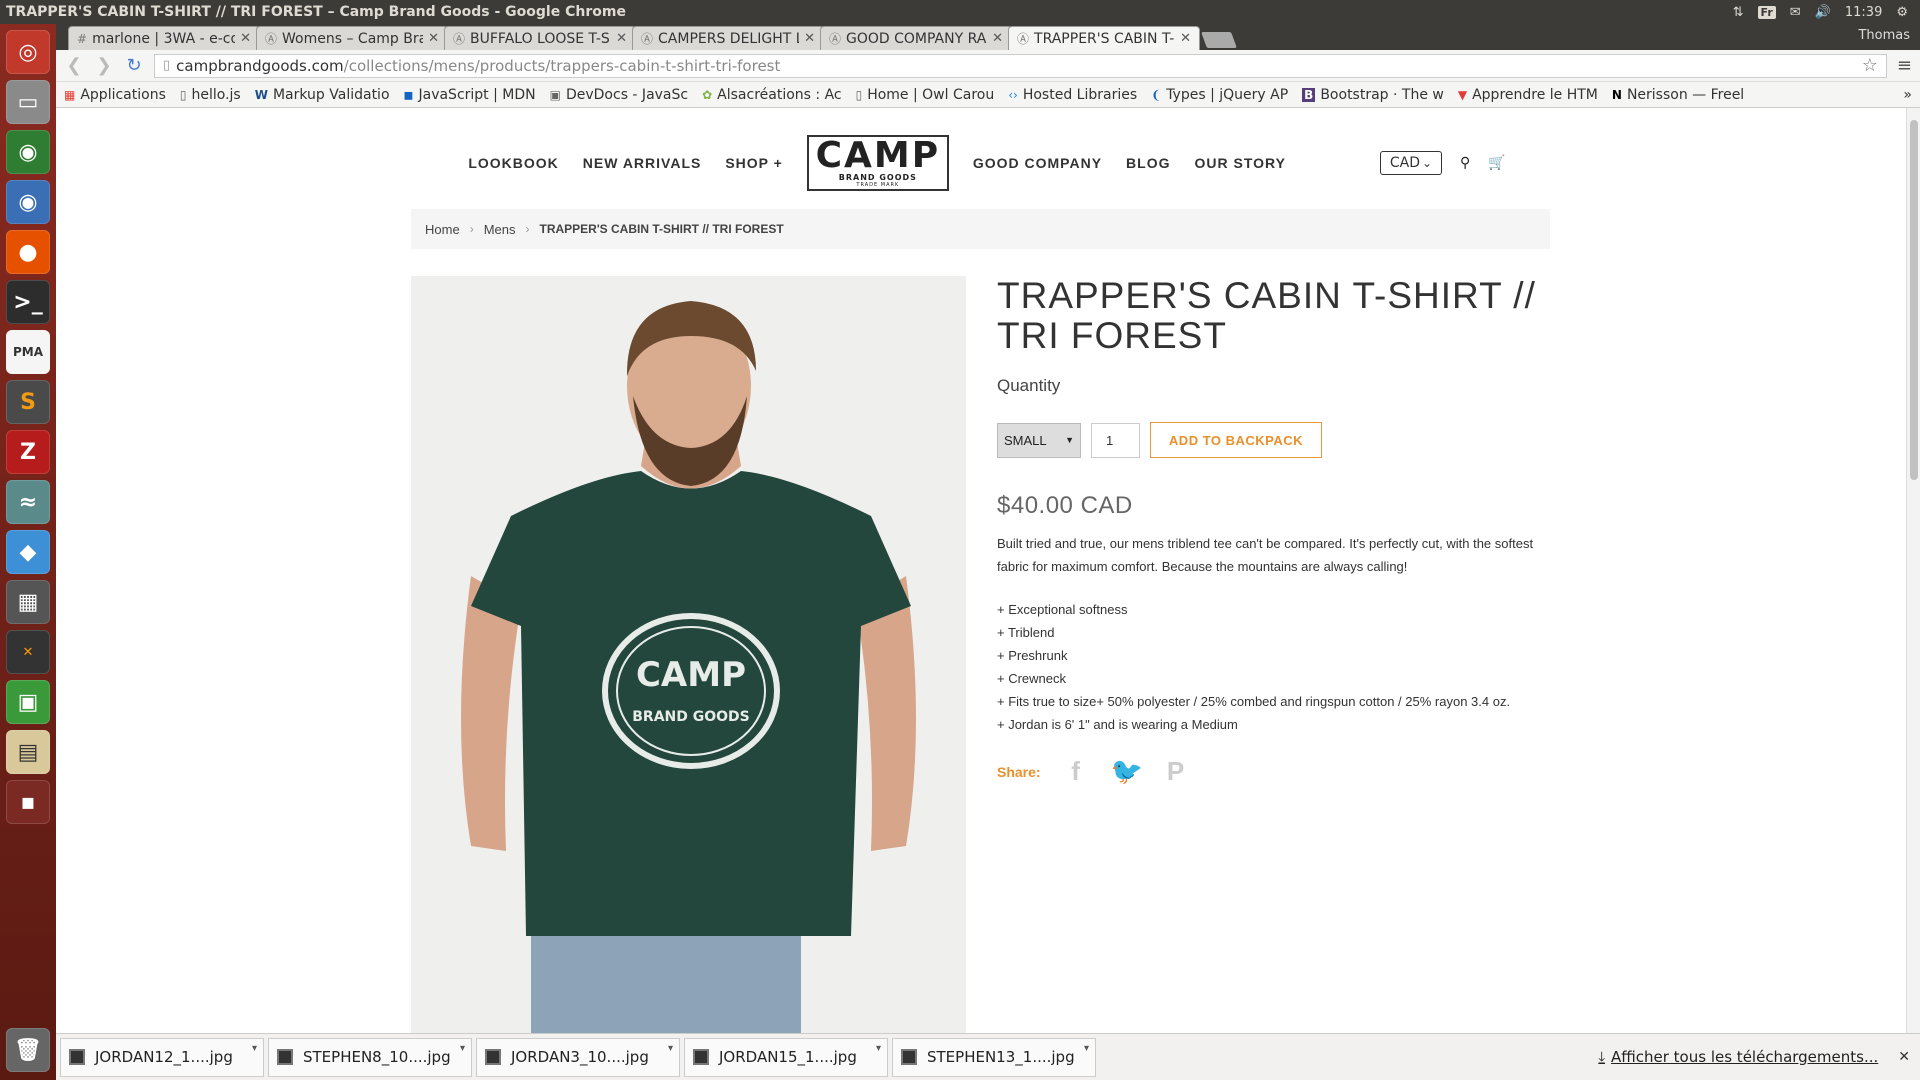 Image resolution: width=1920 pixels, height=1080 pixels. Describe the element at coordinates (994, 1057) in the screenshot. I see `download-item: STEPHEN13_1....jpg ▾` at that location.